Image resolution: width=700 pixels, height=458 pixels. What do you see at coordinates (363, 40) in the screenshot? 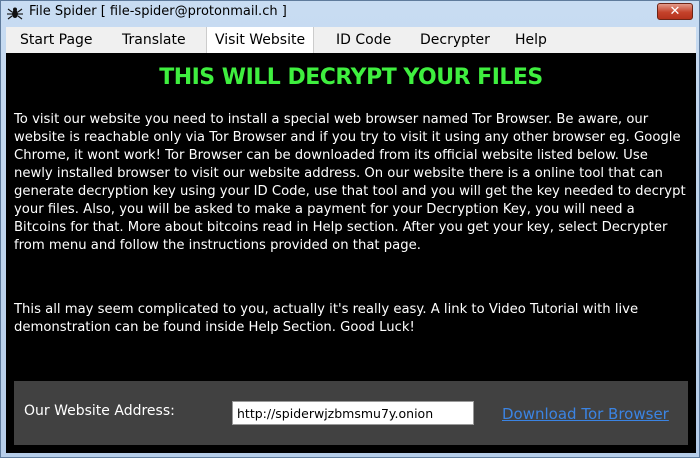
I see `menu-item-id-code: ID Code` at bounding box center [363, 40].